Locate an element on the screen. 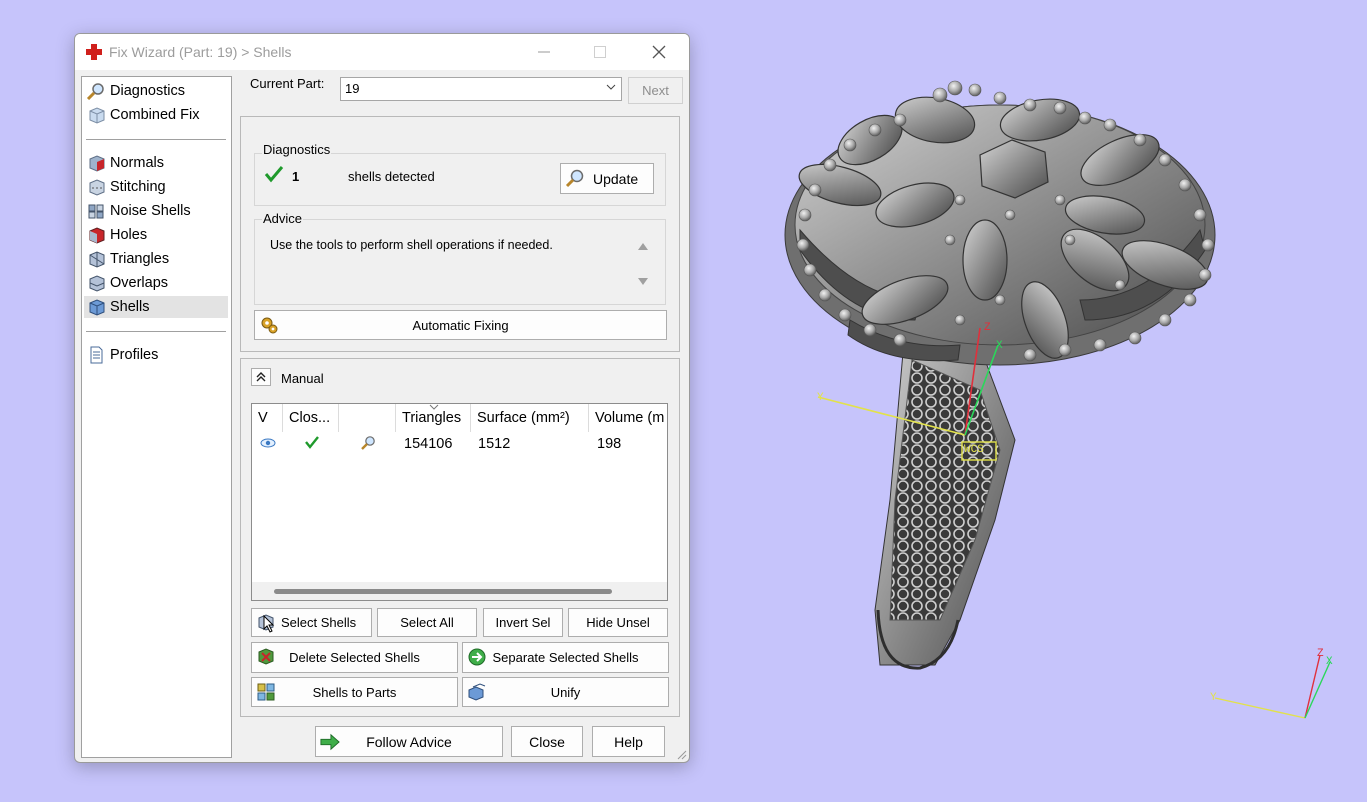 The height and width of the screenshot is (802, 1367). triad-label-y: Y is located at coordinates (1213, 698).